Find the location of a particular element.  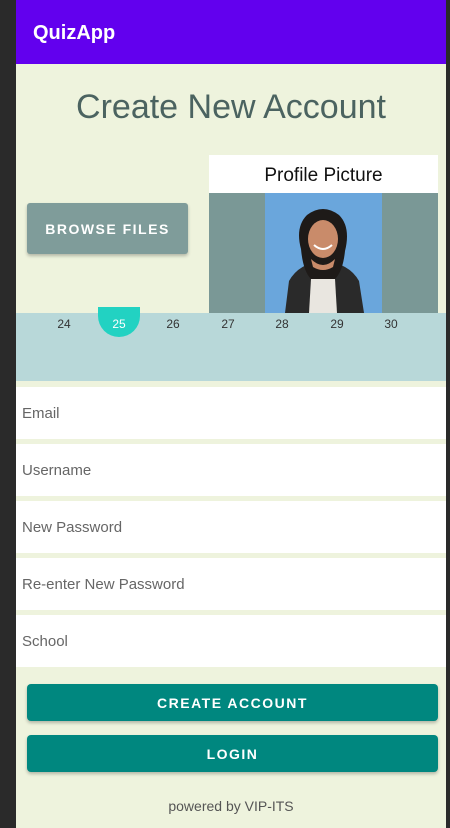

create-account-button: CREATE ACCOUNT is located at coordinates (232, 702).